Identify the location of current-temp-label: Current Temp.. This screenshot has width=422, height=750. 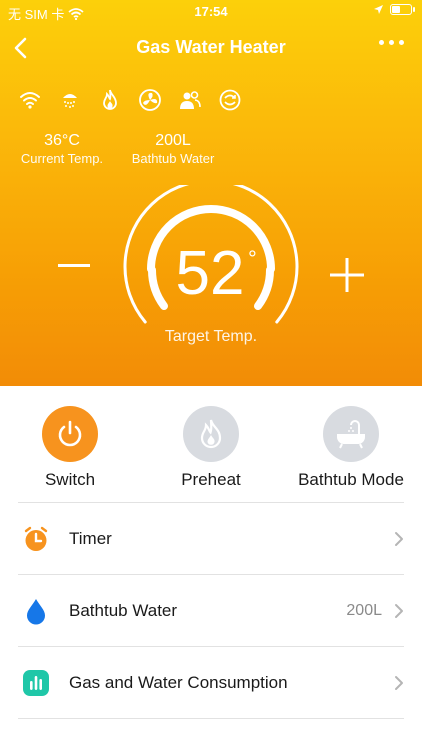
(62, 158).